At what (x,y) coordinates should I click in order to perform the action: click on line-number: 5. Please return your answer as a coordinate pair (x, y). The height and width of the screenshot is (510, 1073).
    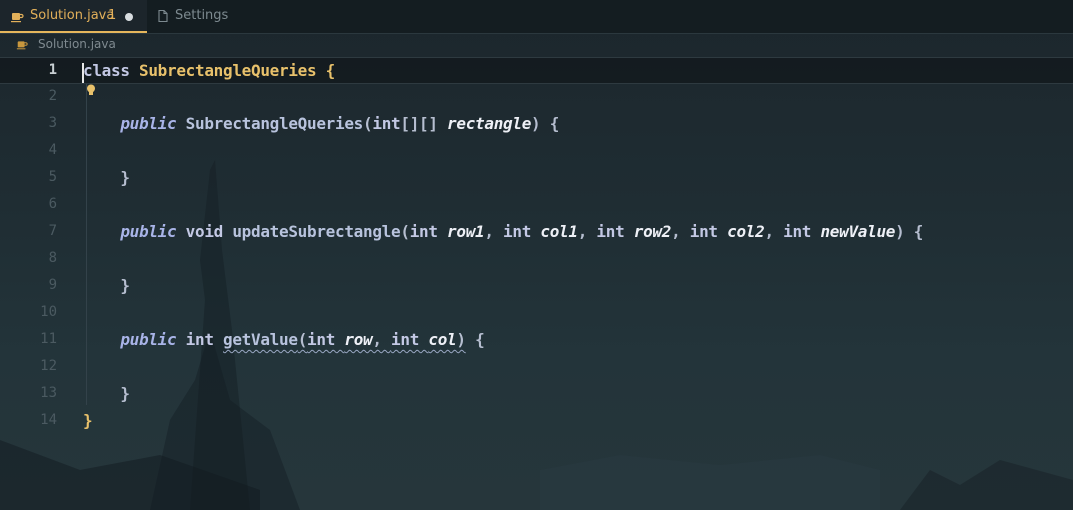
    Looking at the image, I should click on (52, 177).